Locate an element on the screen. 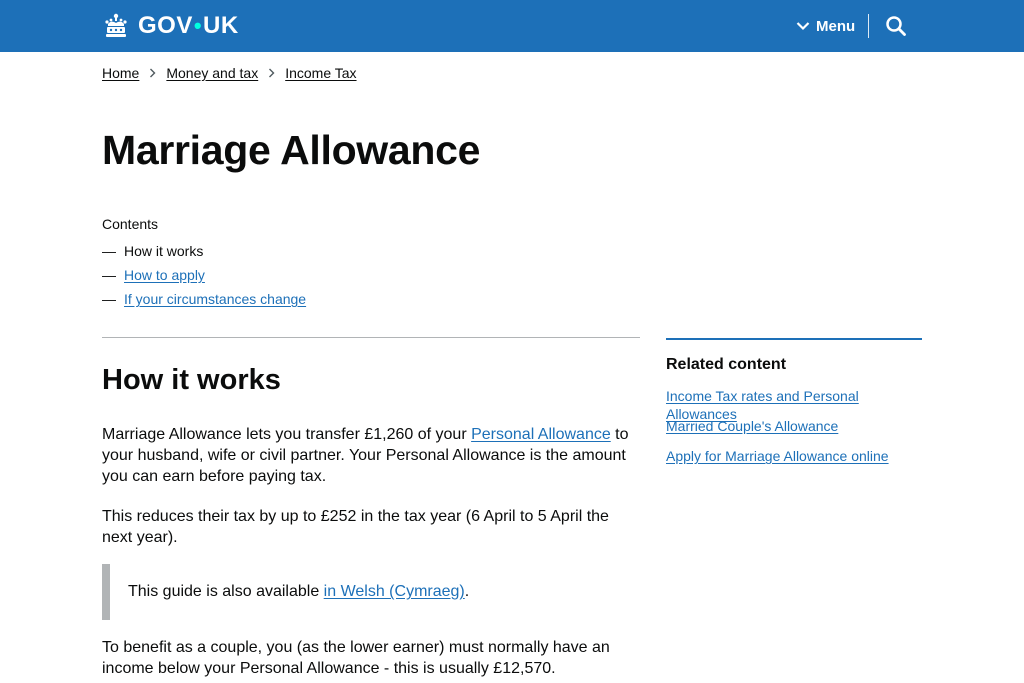 The width and height of the screenshot is (1024, 683). inset-text: This guide is also available is located at coordinates (226, 591).